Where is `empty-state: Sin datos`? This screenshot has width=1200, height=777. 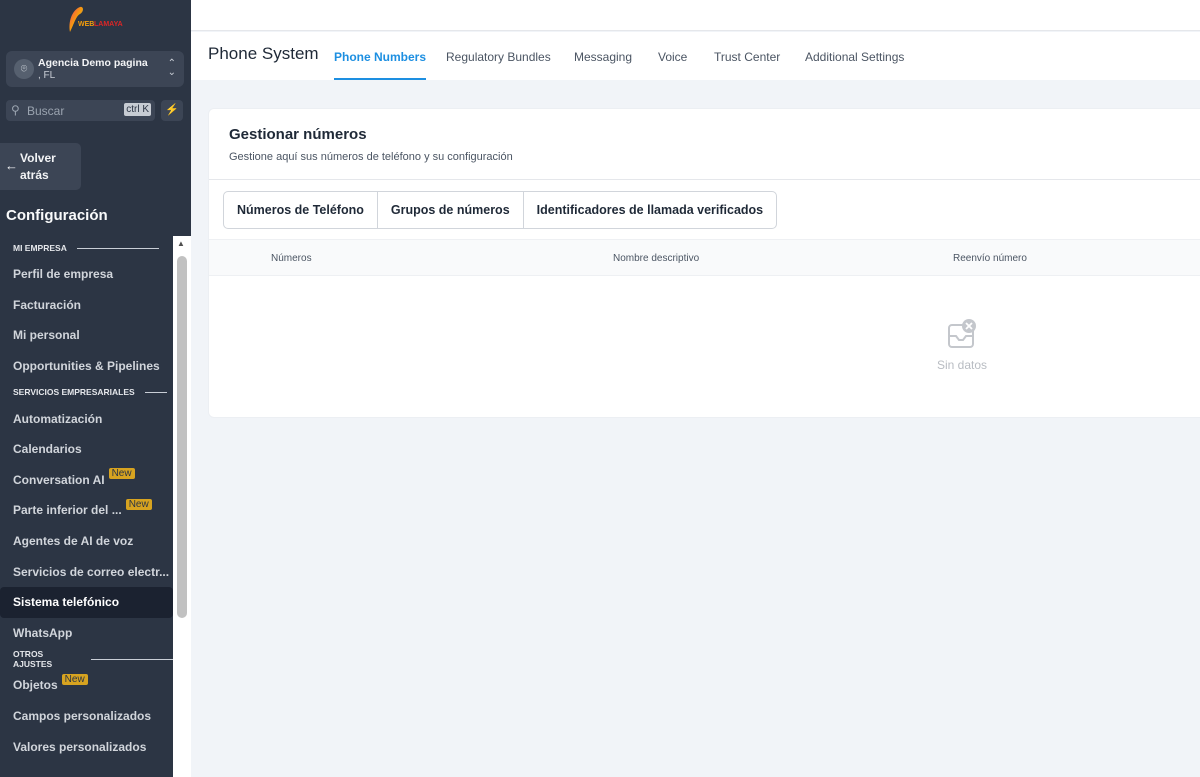 empty-state: Sin datos is located at coordinates (962, 345).